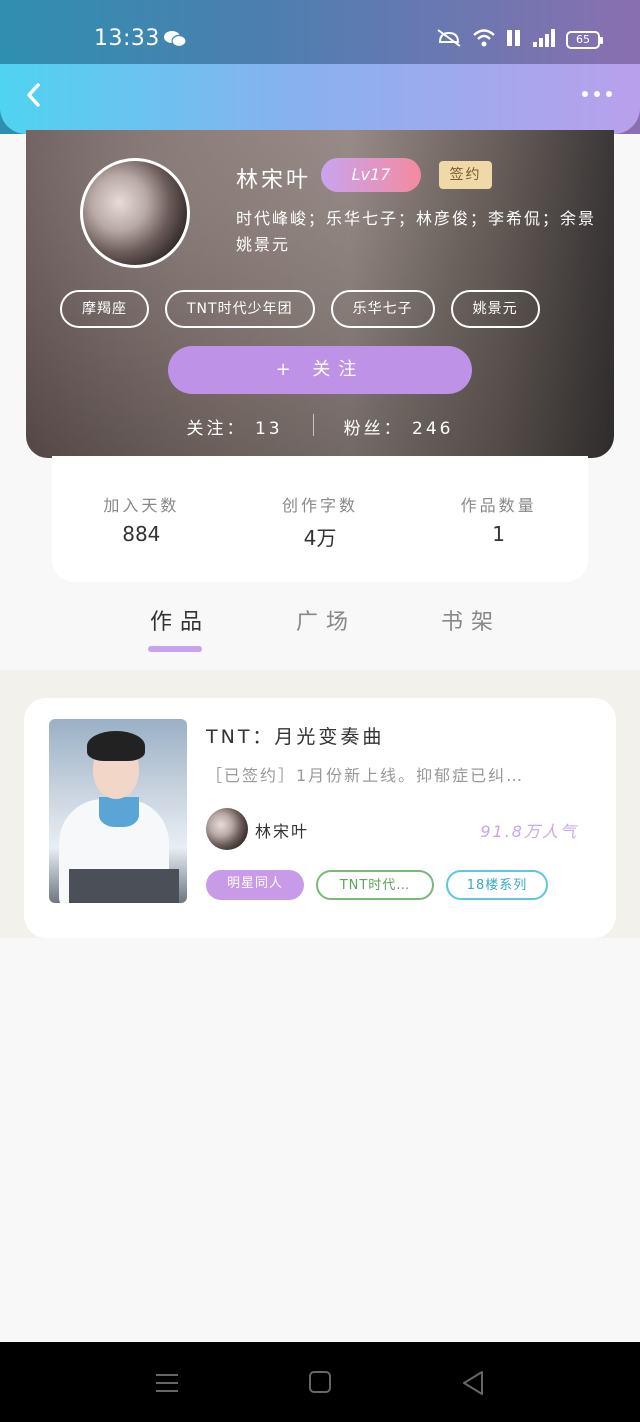 Image resolution: width=640 pixels, height=1422 pixels. I want to click on bio-line: 姚景元, so click(263, 244).